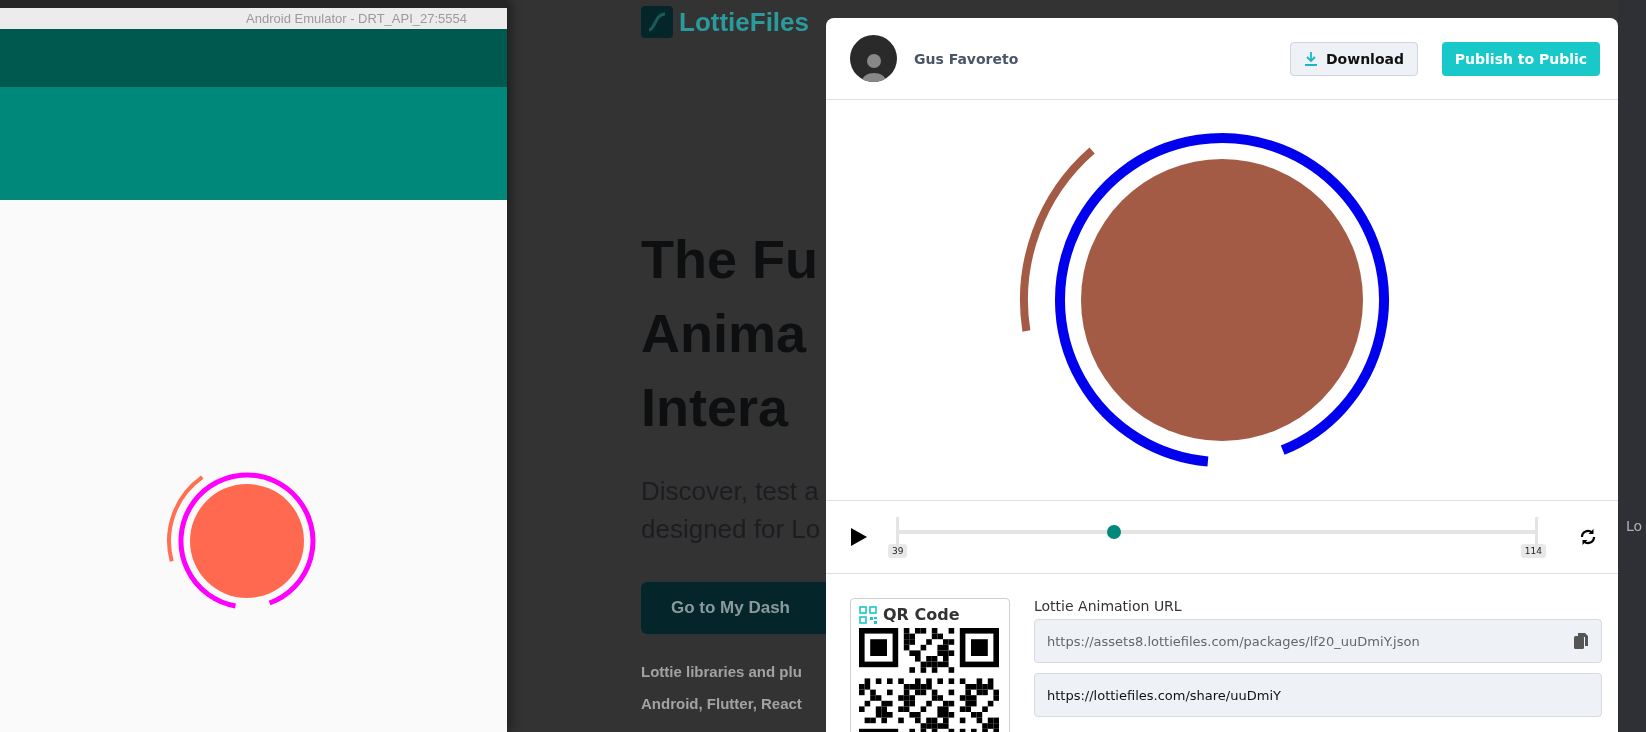 The height and width of the screenshot is (732, 1646). What do you see at coordinates (722, 704) in the screenshot?
I see `body-text: Android, Flutter, React` at bounding box center [722, 704].